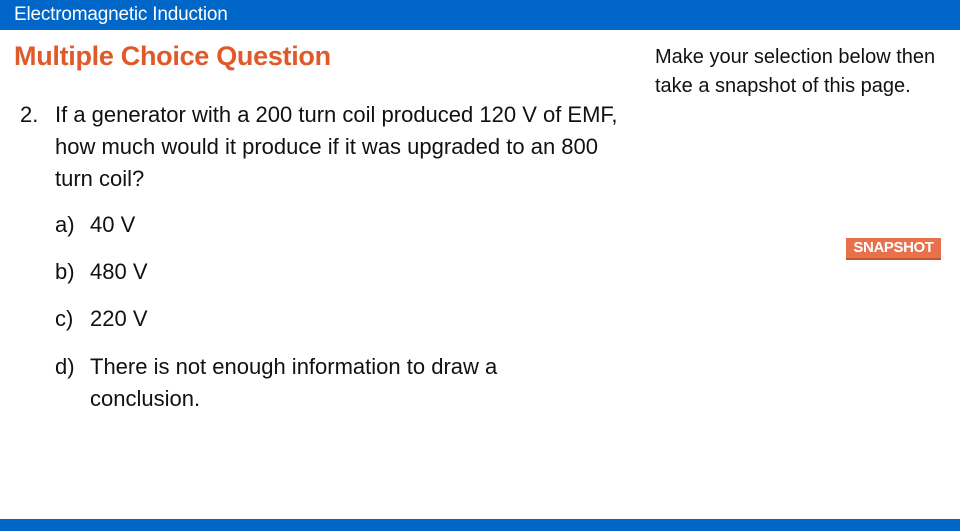 Image resolution: width=960 pixels, height=531 pixels. Describe the element at coordinates (480, 15) in the screenshot. I see `top-banner: Electromagnetic Induction` at that location.